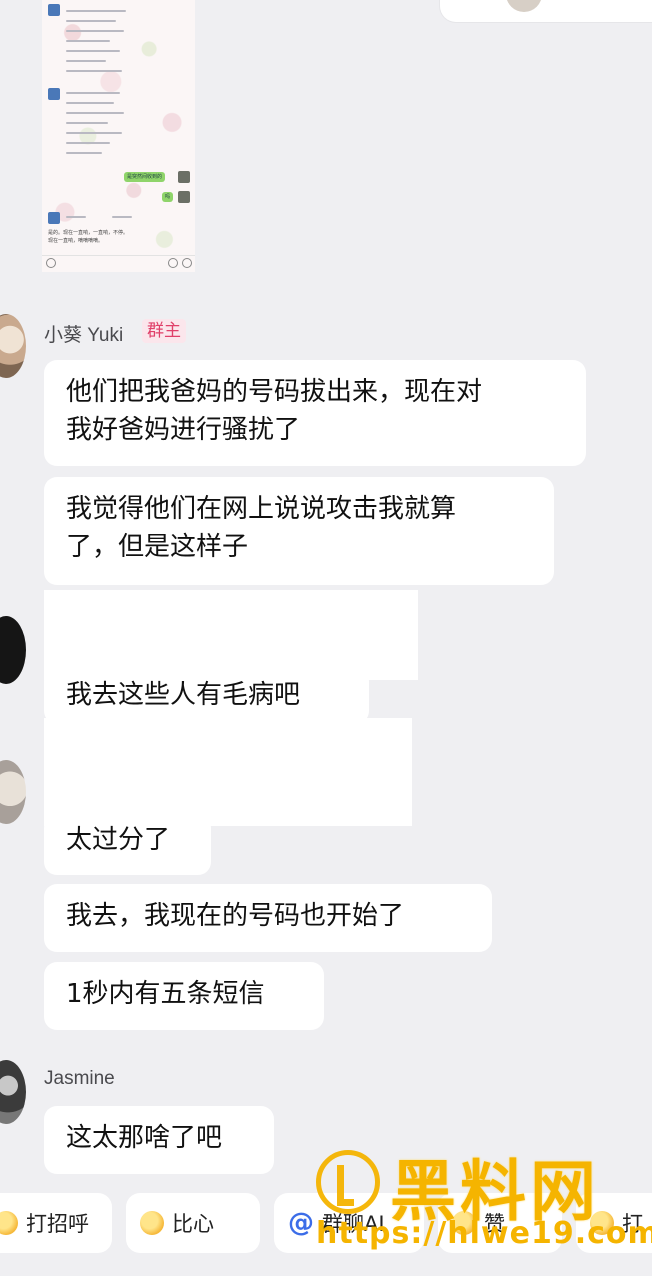 The width and height of the screenshot is (652, 1276). What do you see at coordinates (84, 335) in the screenshot?
I see `sender-name: 小葵 Yuki` at bounding box center [84, 335].